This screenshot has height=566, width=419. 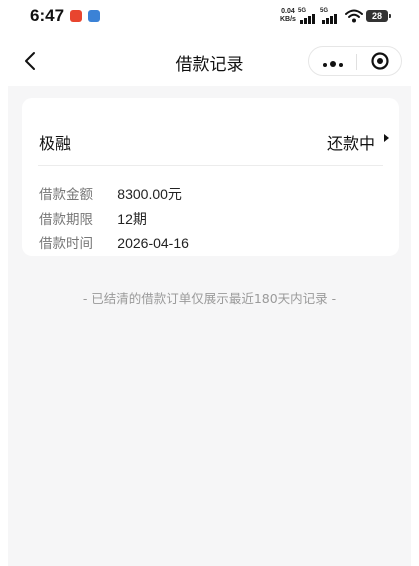 I want to click on caret-right-icon, so click(x=386, y=138).